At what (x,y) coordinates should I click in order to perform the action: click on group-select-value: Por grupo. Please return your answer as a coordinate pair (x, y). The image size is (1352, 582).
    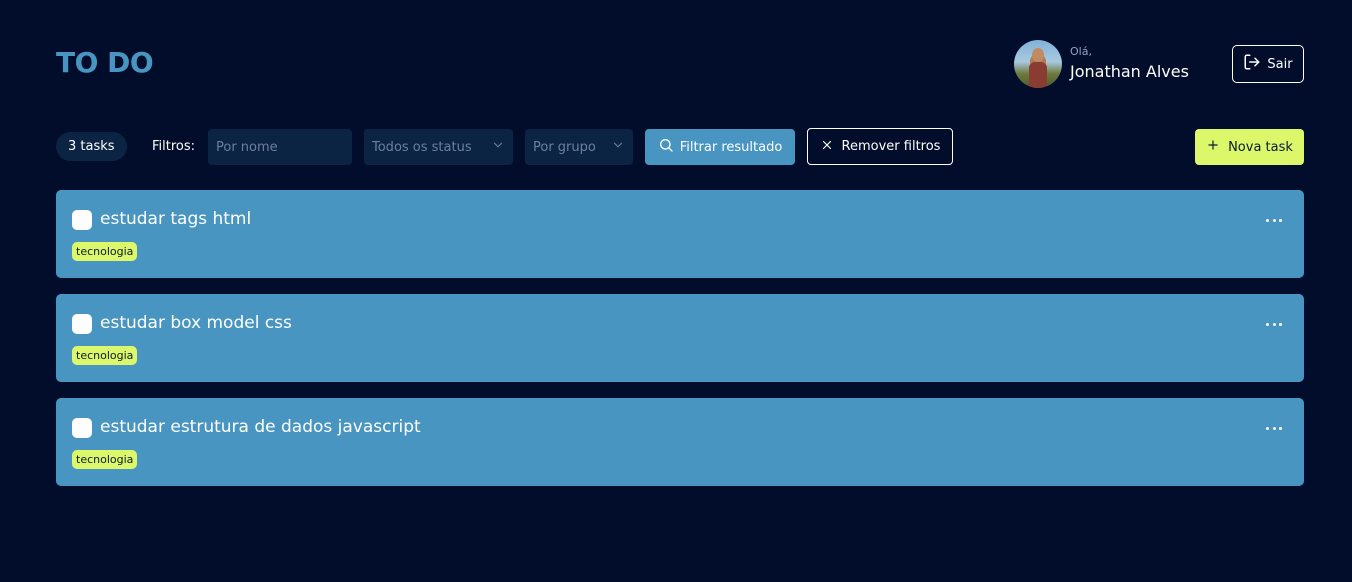
    Looking at the image, I should click on (564, 147).